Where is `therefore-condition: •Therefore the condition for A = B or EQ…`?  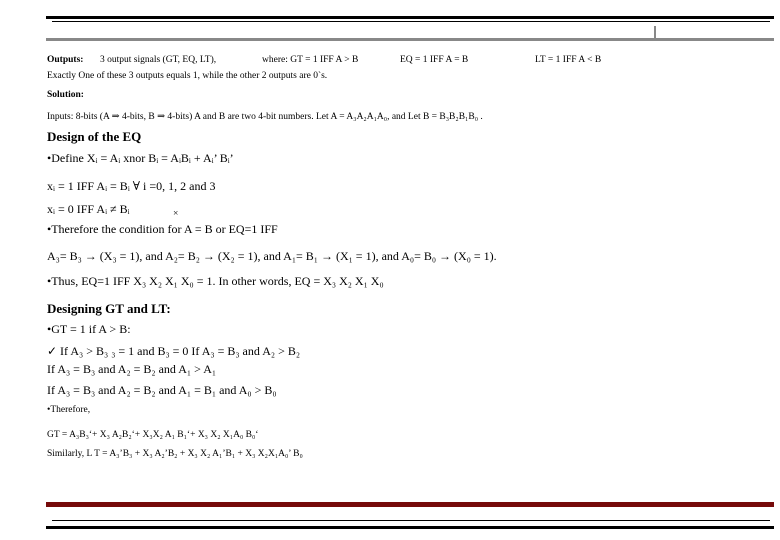 therefore-condition: •Therefore the condition for A = B or EQ… is located at coordinates (162, 229).